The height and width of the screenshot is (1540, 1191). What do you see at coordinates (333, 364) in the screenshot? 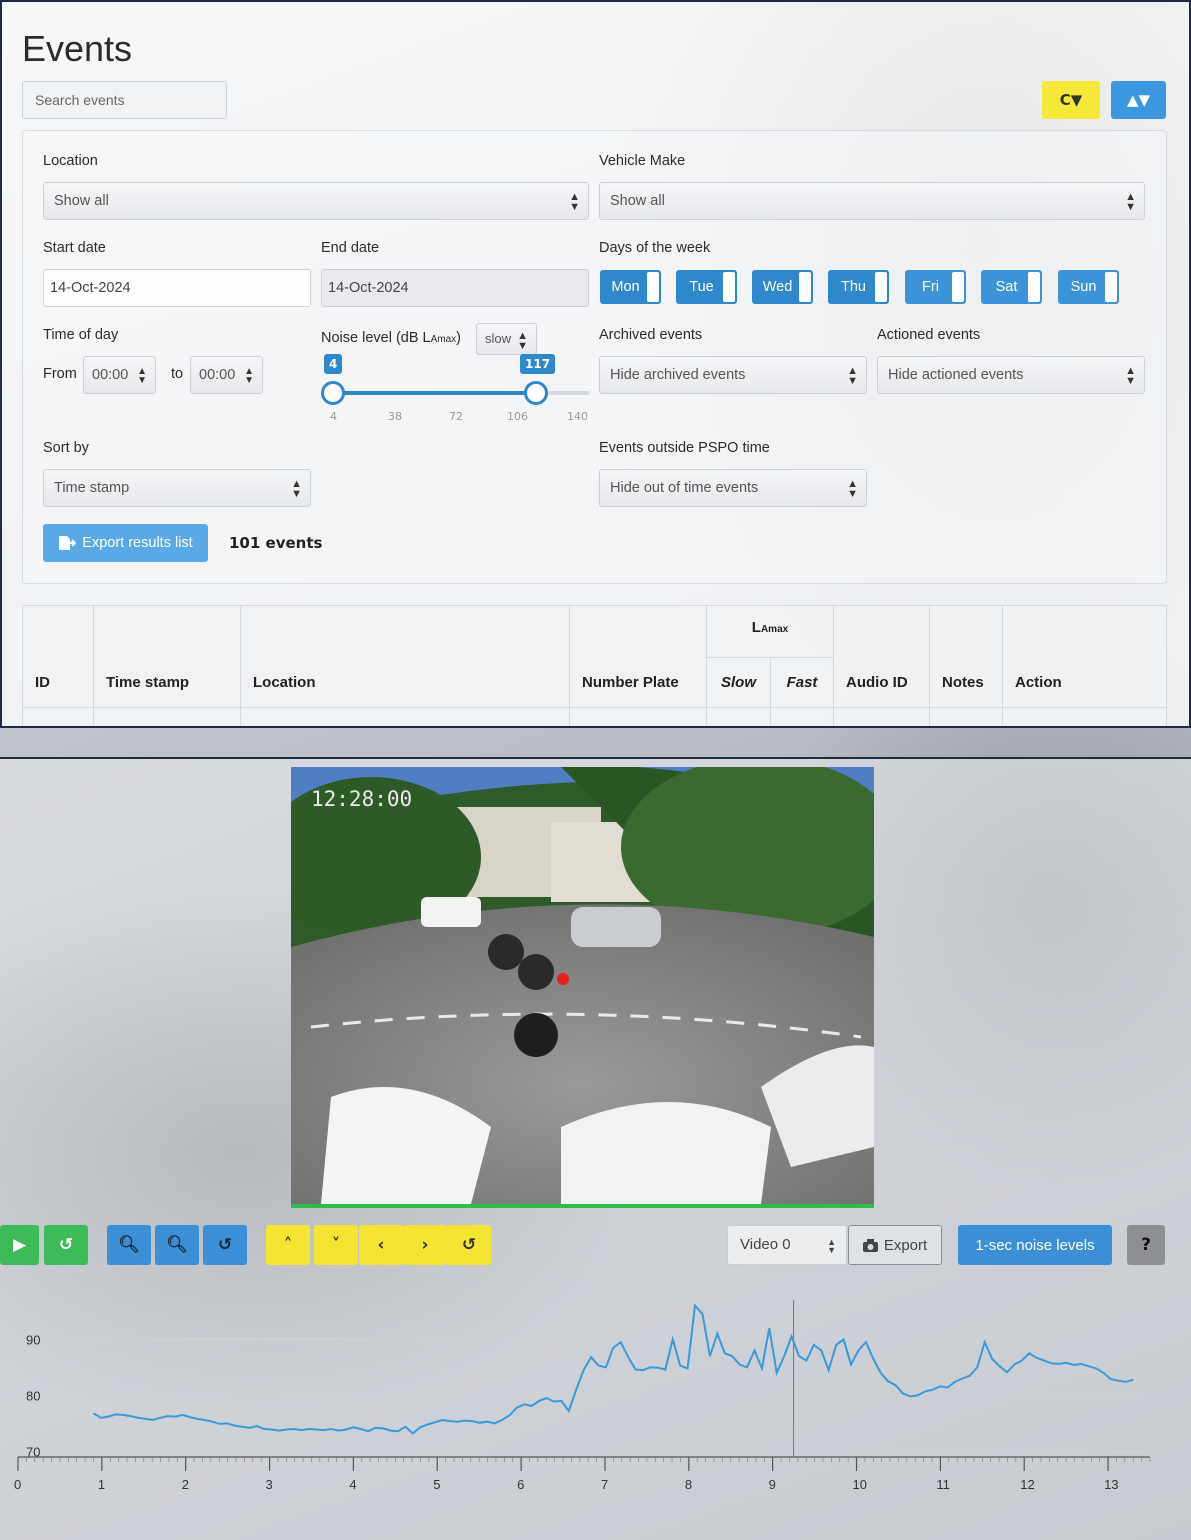
I see `noise-min-tooltip: 4` at bounding box center [333, 364].